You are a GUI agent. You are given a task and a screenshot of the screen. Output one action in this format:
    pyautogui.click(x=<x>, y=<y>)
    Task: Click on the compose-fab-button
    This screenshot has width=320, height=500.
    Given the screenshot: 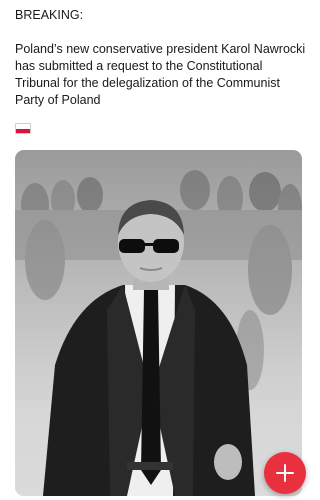 What is the action you would take?
    pyautogui.click(x=285, y=473)
    